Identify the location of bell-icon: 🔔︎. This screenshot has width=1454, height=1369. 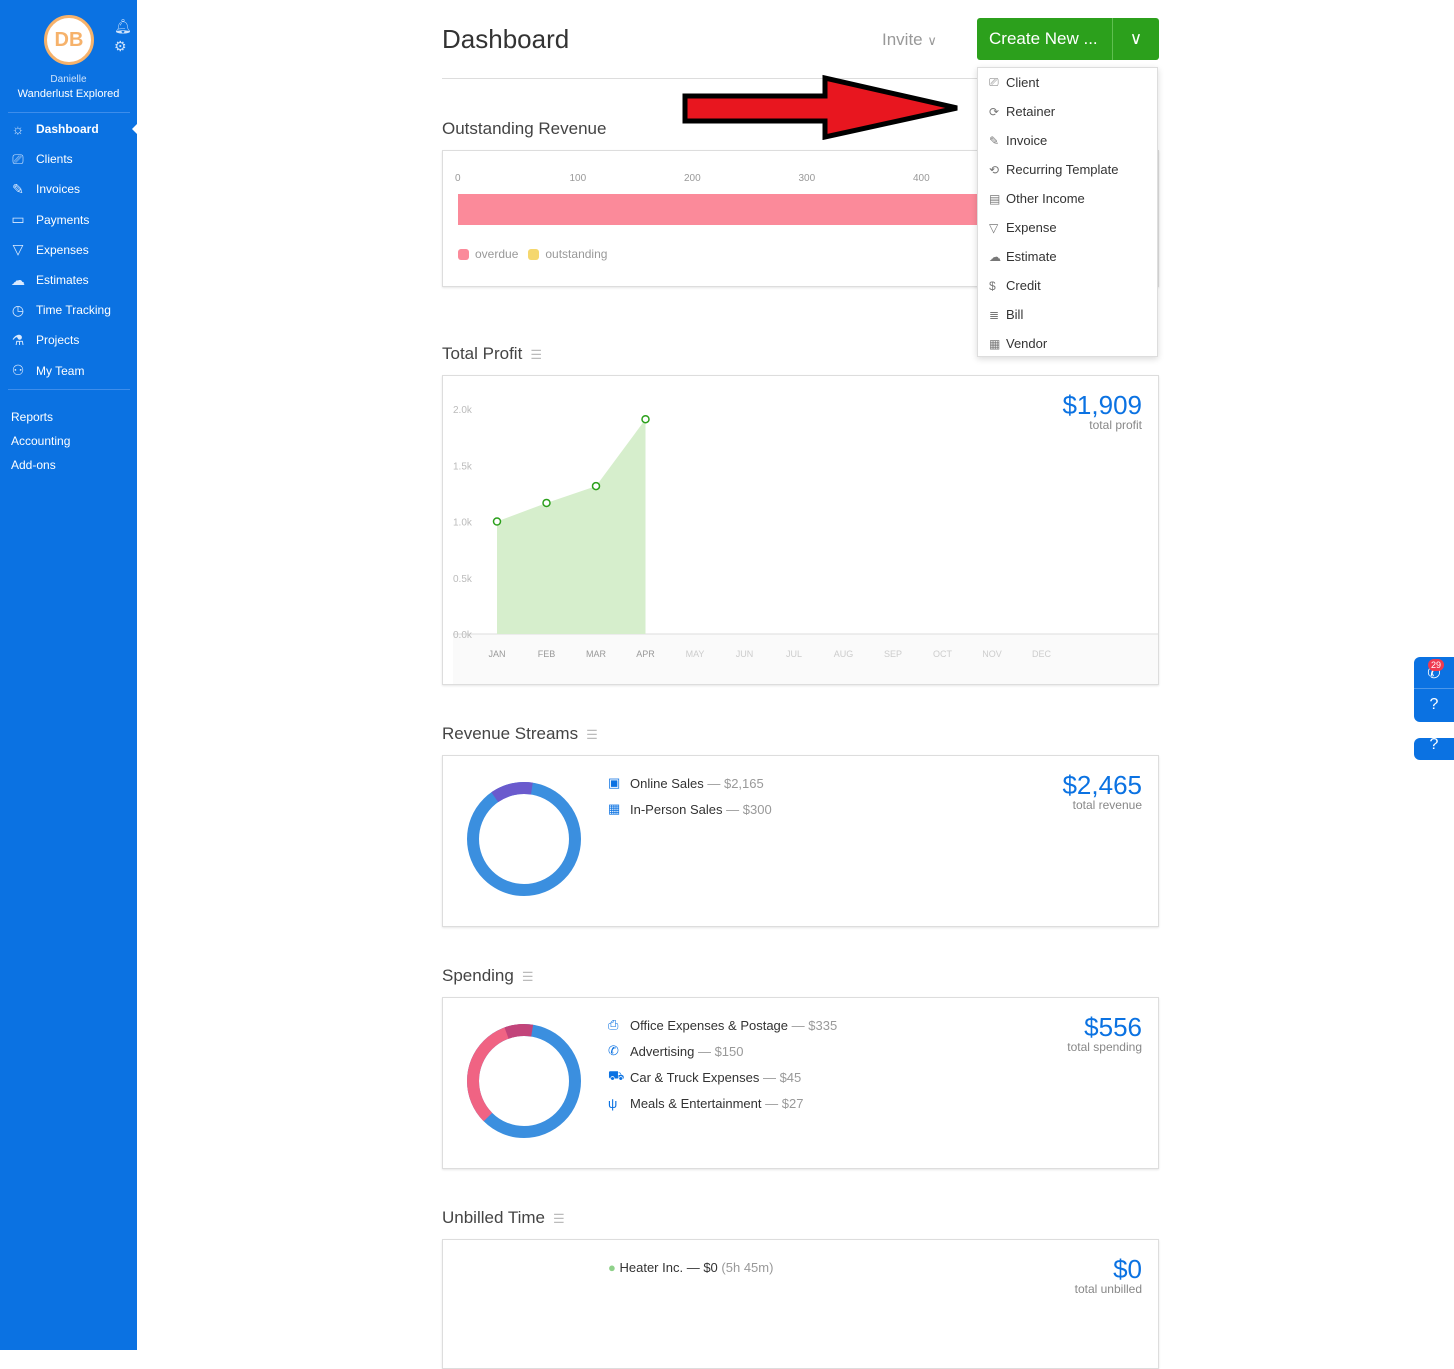
(123, 26).